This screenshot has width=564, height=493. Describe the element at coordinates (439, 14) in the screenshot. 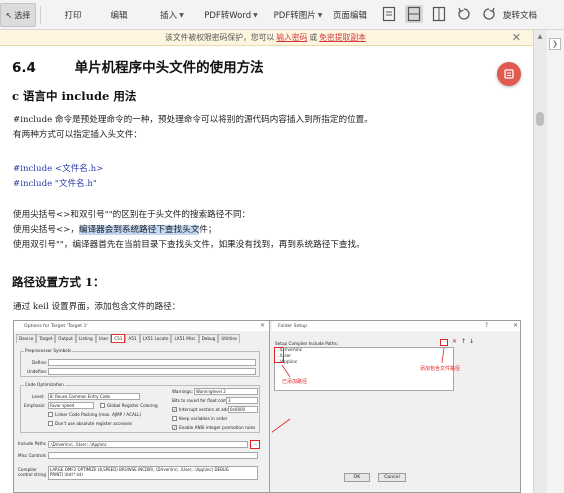

I see `two-page-view-icon` at that location.